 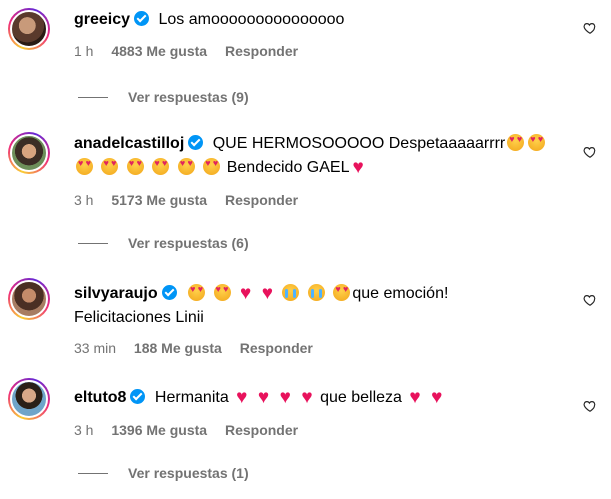 I want to click on comment-text: Los amooooooooooooooo, so click(x=251, y=19).